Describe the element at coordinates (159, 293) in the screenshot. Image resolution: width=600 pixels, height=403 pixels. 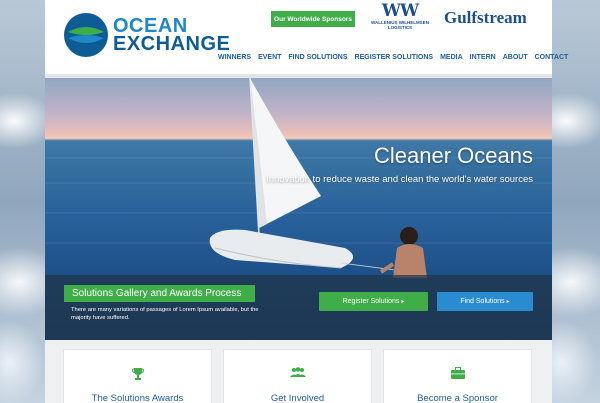
I see `gallery-heading: Solutions Gallery and Awards Process` at that location.